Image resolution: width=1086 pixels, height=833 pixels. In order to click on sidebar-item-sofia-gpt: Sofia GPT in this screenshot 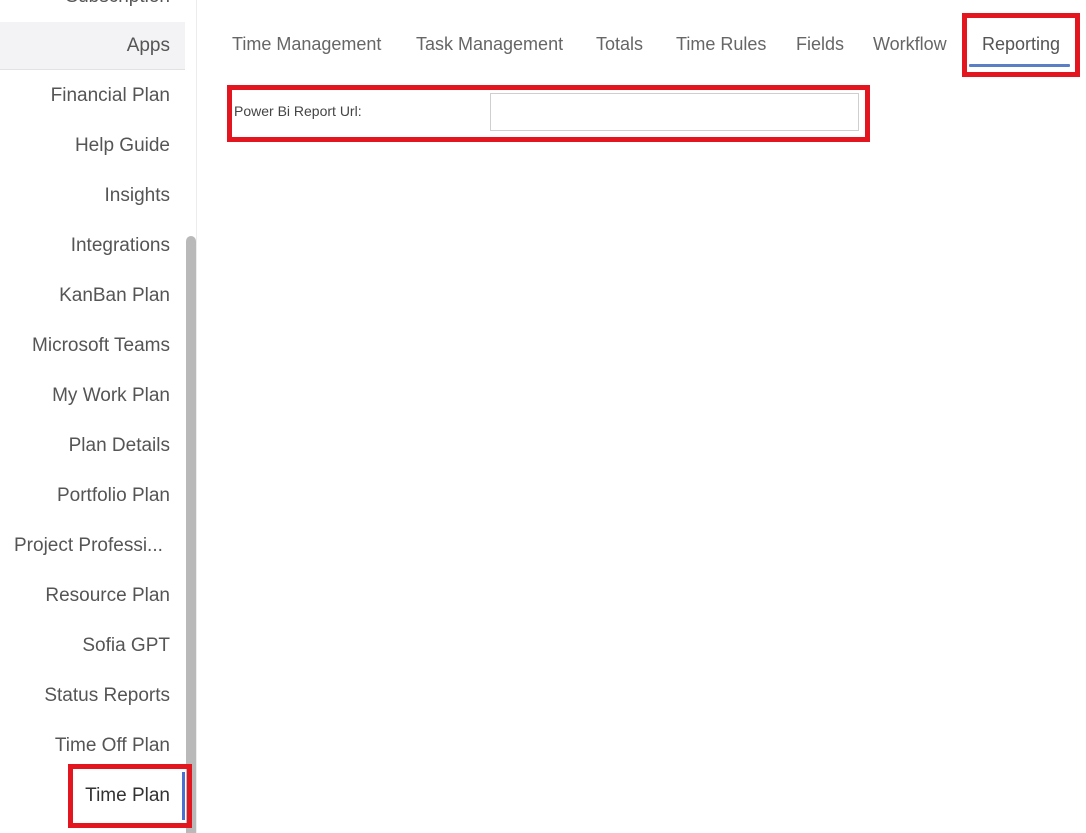, I will do `click(85, 646)`.